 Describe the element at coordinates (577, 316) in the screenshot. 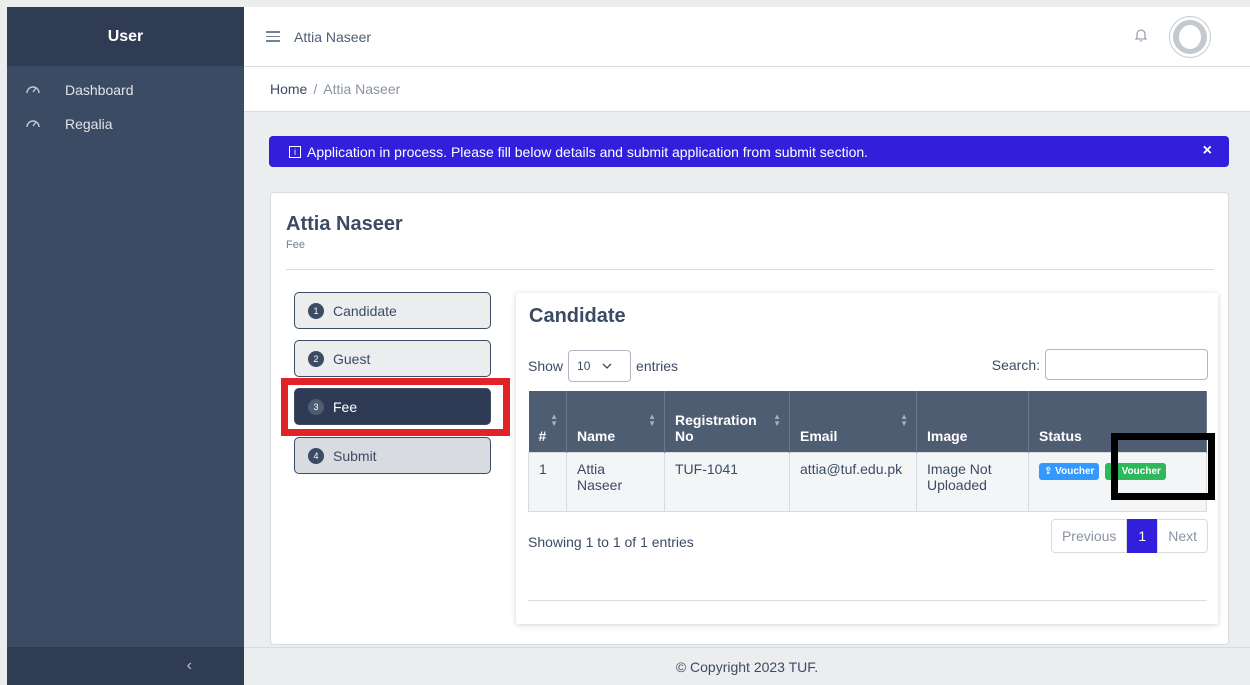

I see `panel-title: Candidate` at that location.